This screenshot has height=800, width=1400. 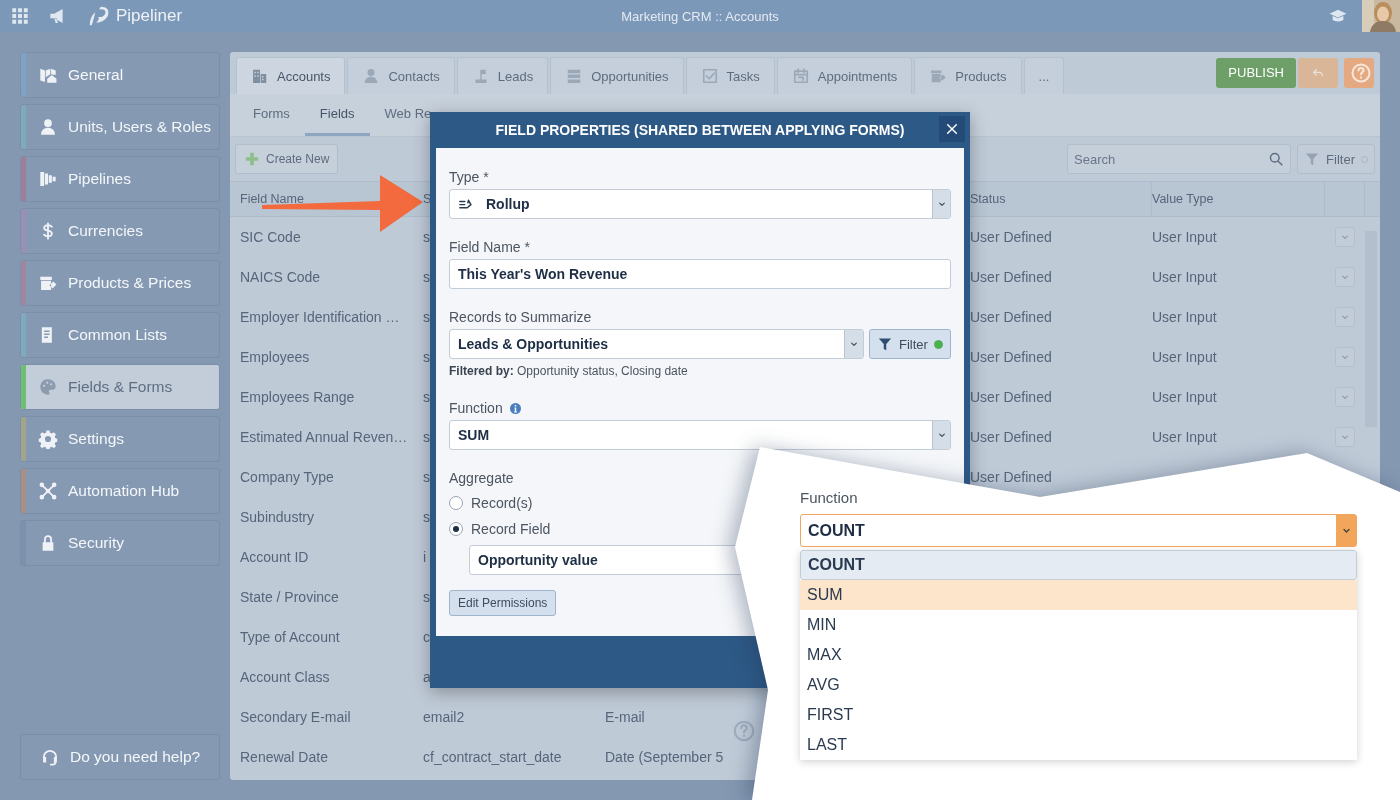 I want to click on records-select: Leads & Opportunities, so click(x=656, y=344).